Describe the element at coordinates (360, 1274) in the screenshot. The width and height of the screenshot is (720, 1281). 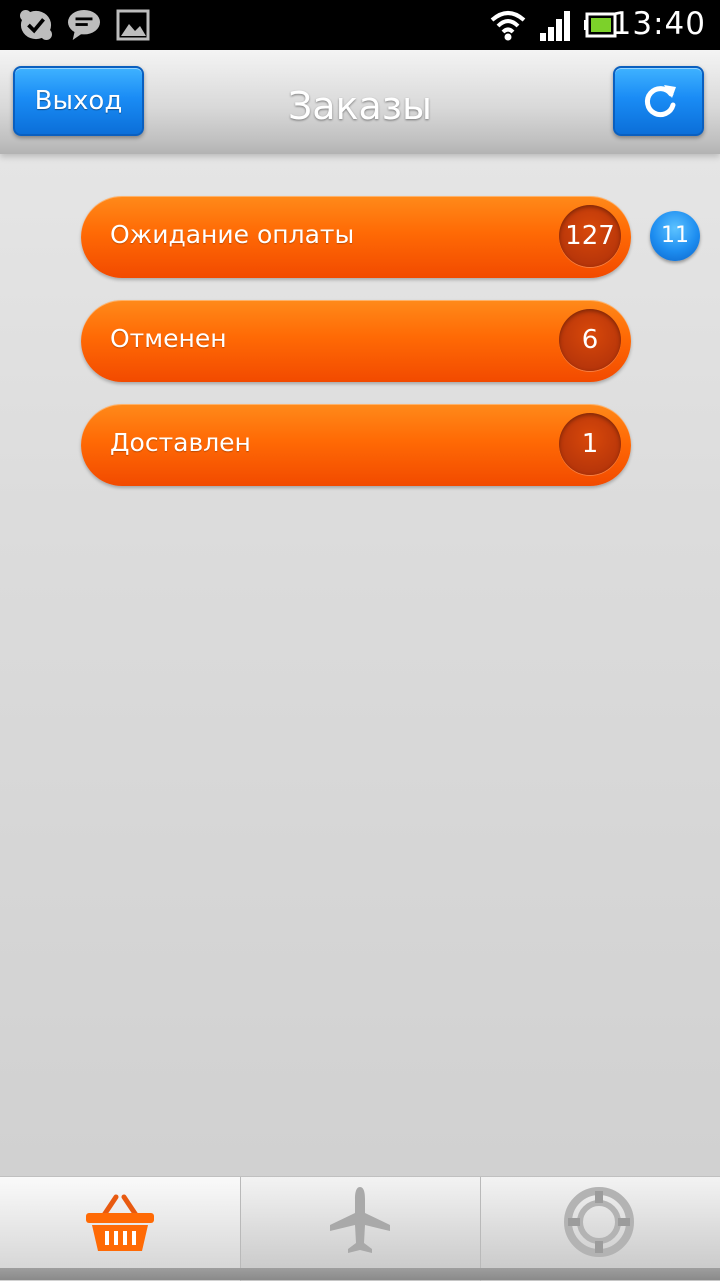
I see `tab-bar-edge` at that location.